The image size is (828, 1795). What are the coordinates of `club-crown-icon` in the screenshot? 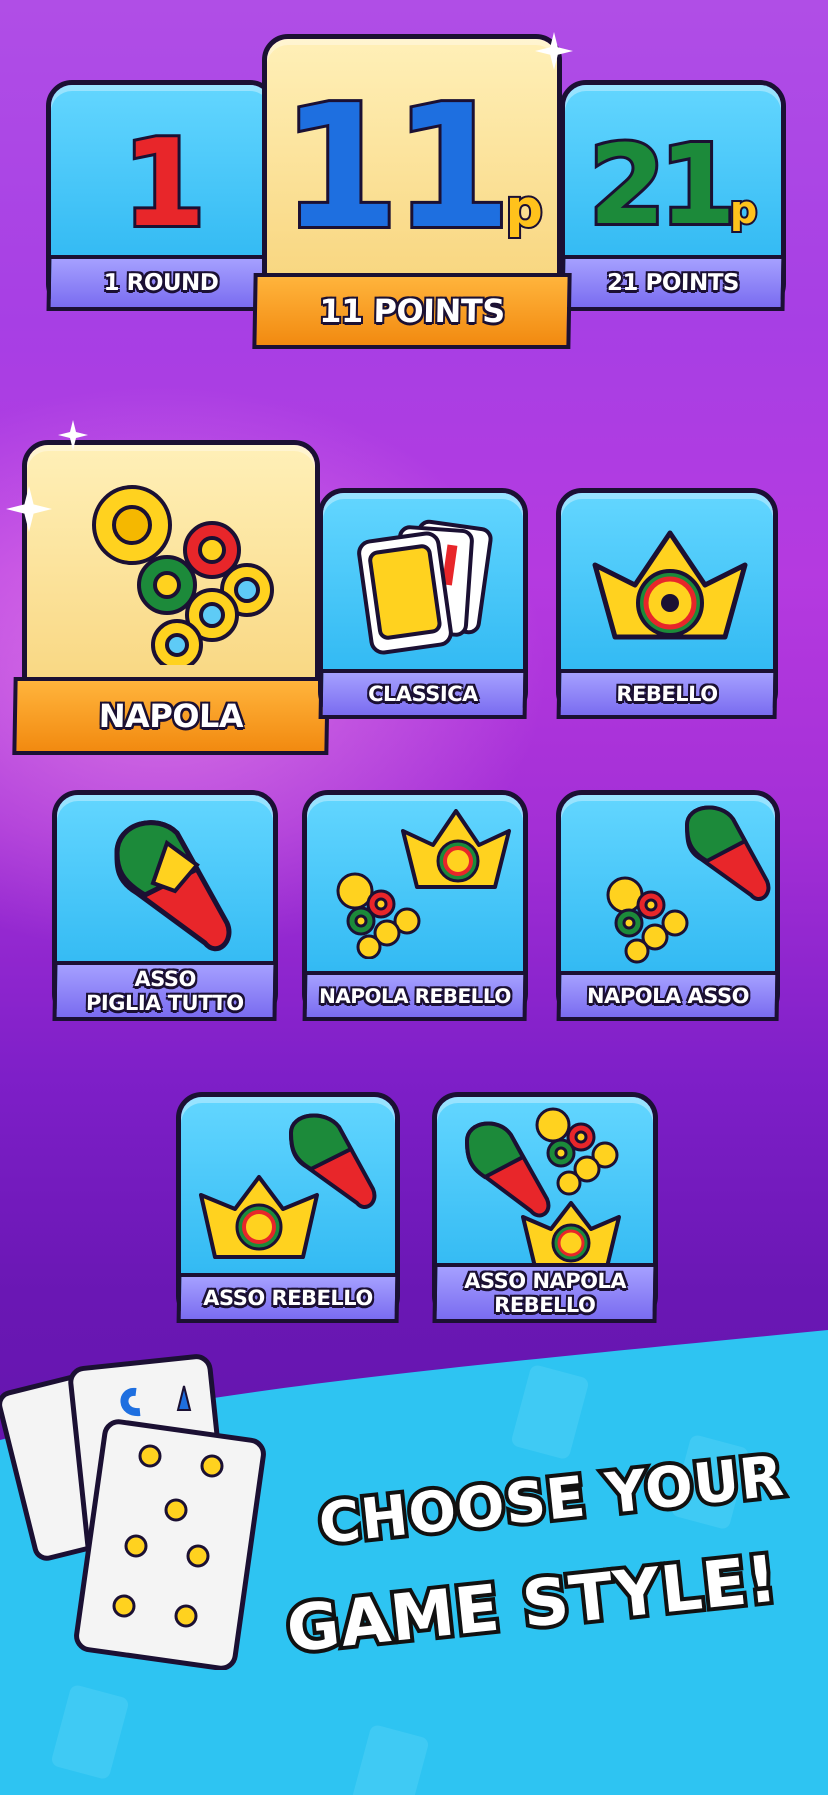 It's located at (288, 1186).